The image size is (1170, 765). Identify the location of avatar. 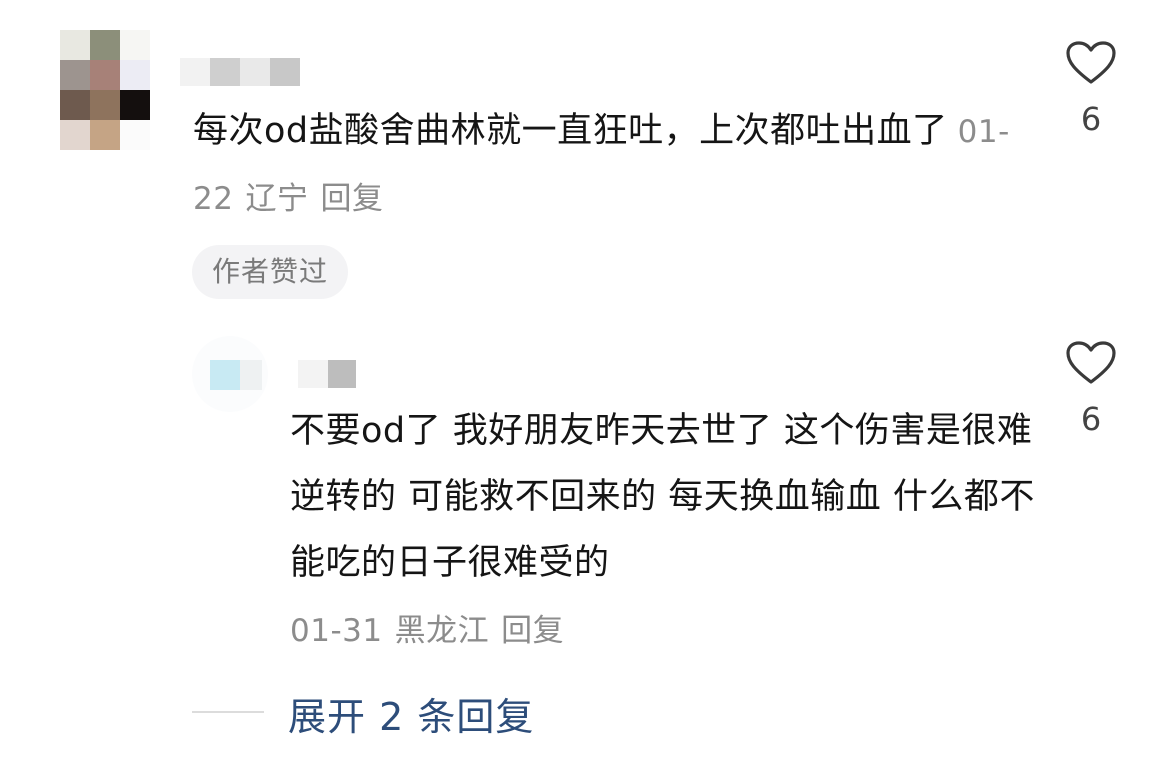
(105, 90).